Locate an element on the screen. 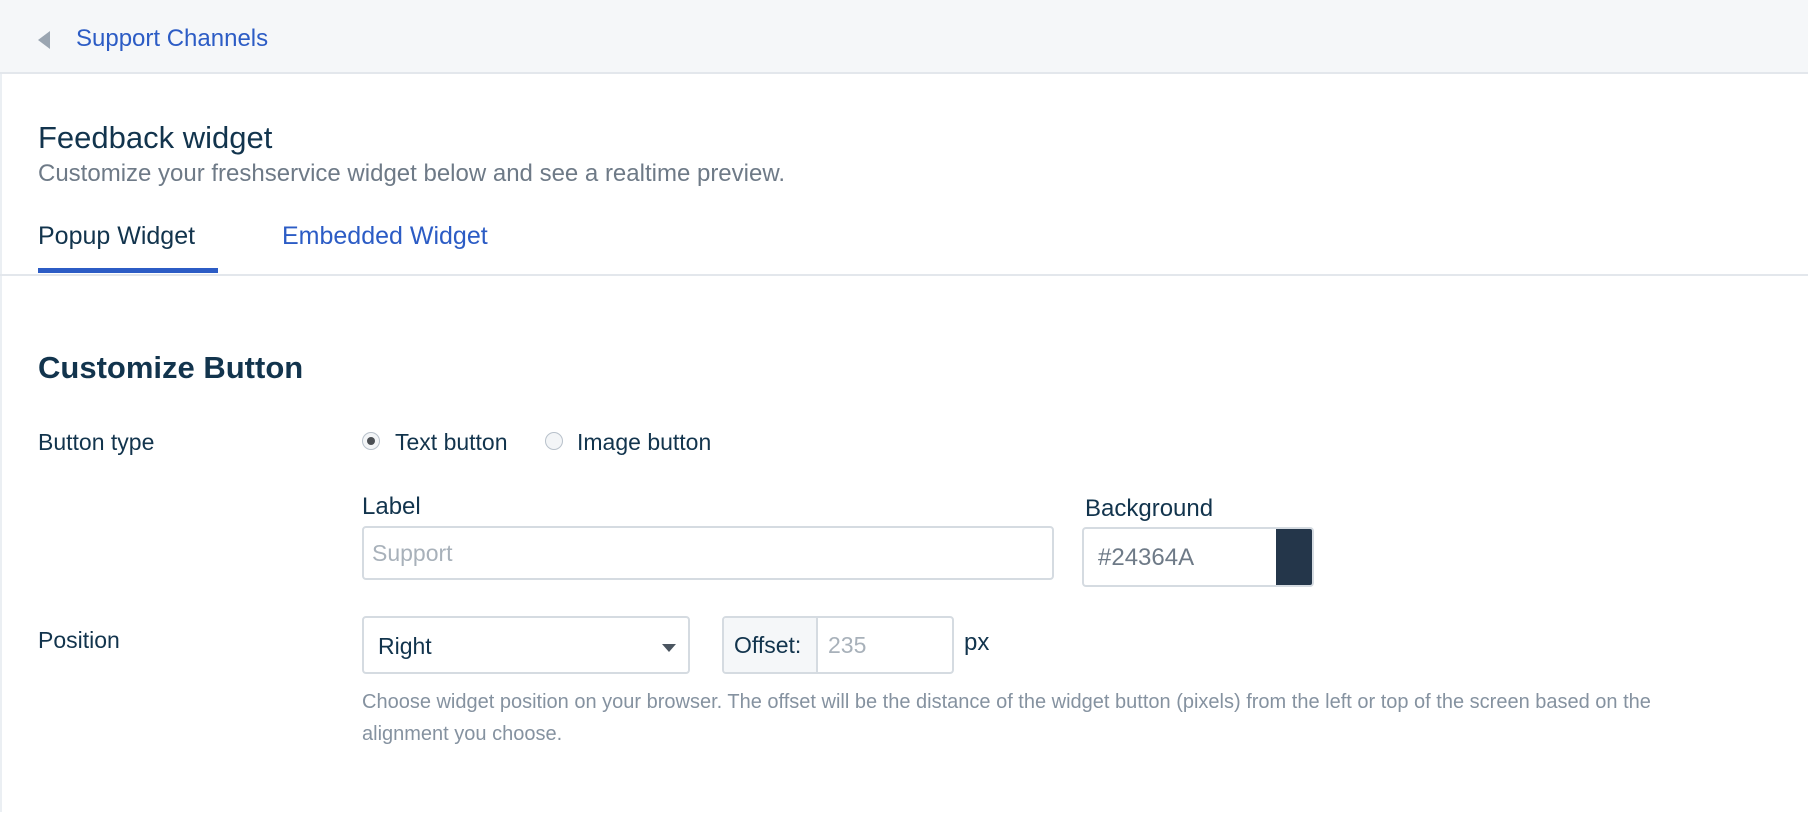 Image resolution: width=1808 pixels, height=814 pixels. background-color-field: #24364A is located at coordinates (1198, 557).